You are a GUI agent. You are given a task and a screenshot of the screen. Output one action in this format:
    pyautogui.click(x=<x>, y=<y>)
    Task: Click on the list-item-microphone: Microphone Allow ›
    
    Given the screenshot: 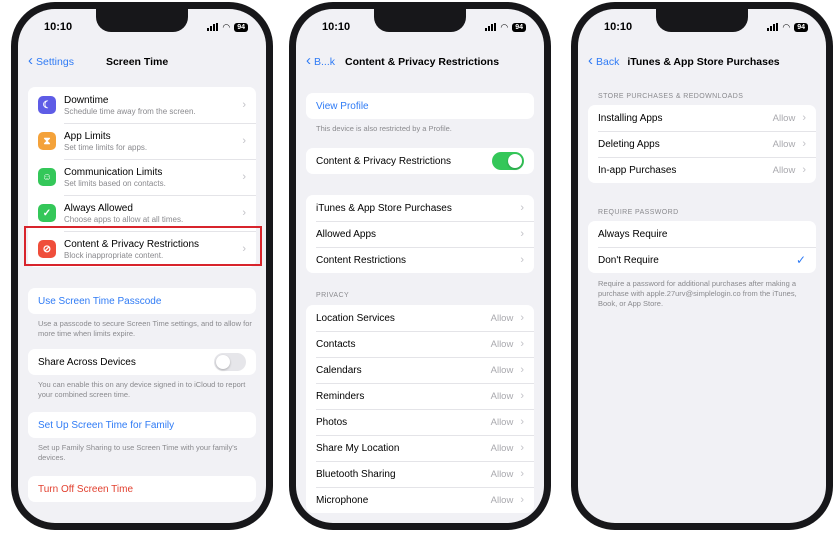 What is the action you would take?
    pyautogui.click(x=420, y=500)
    